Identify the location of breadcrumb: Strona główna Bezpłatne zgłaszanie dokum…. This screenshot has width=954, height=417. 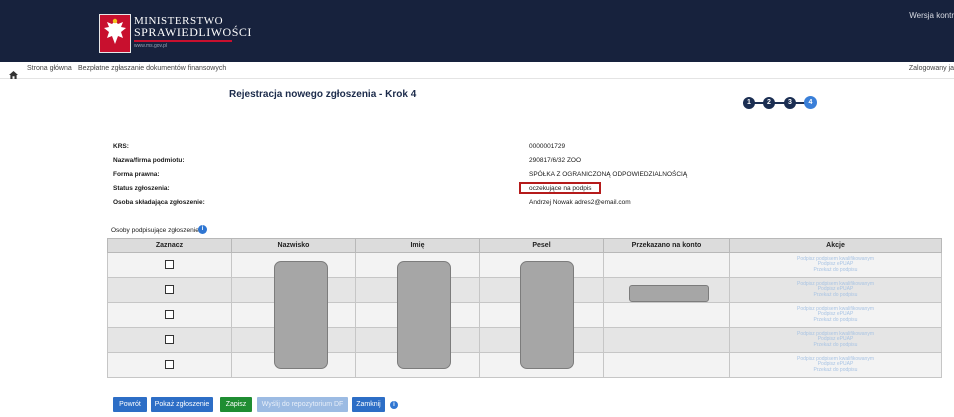
(477, 70).